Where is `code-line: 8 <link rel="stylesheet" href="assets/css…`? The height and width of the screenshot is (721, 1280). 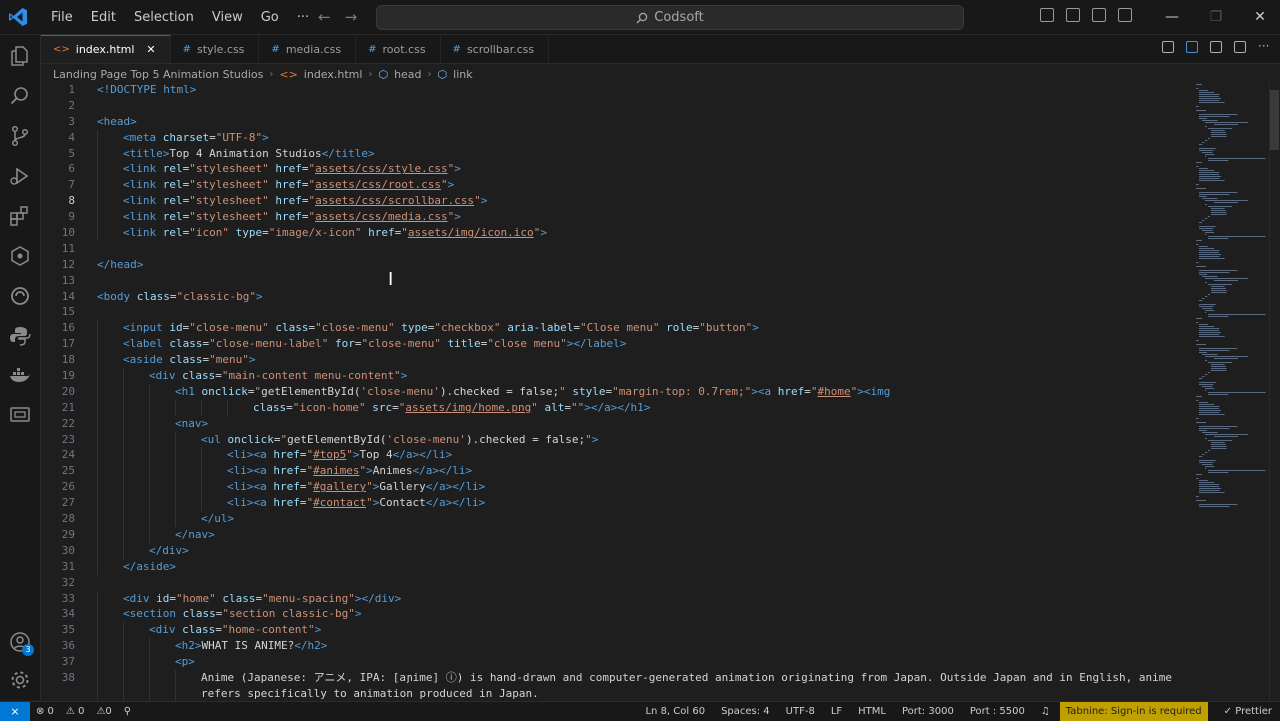 code-line: 8 <link rel="stylesheet" href="assets/css… is located at coordinates (616, 201).